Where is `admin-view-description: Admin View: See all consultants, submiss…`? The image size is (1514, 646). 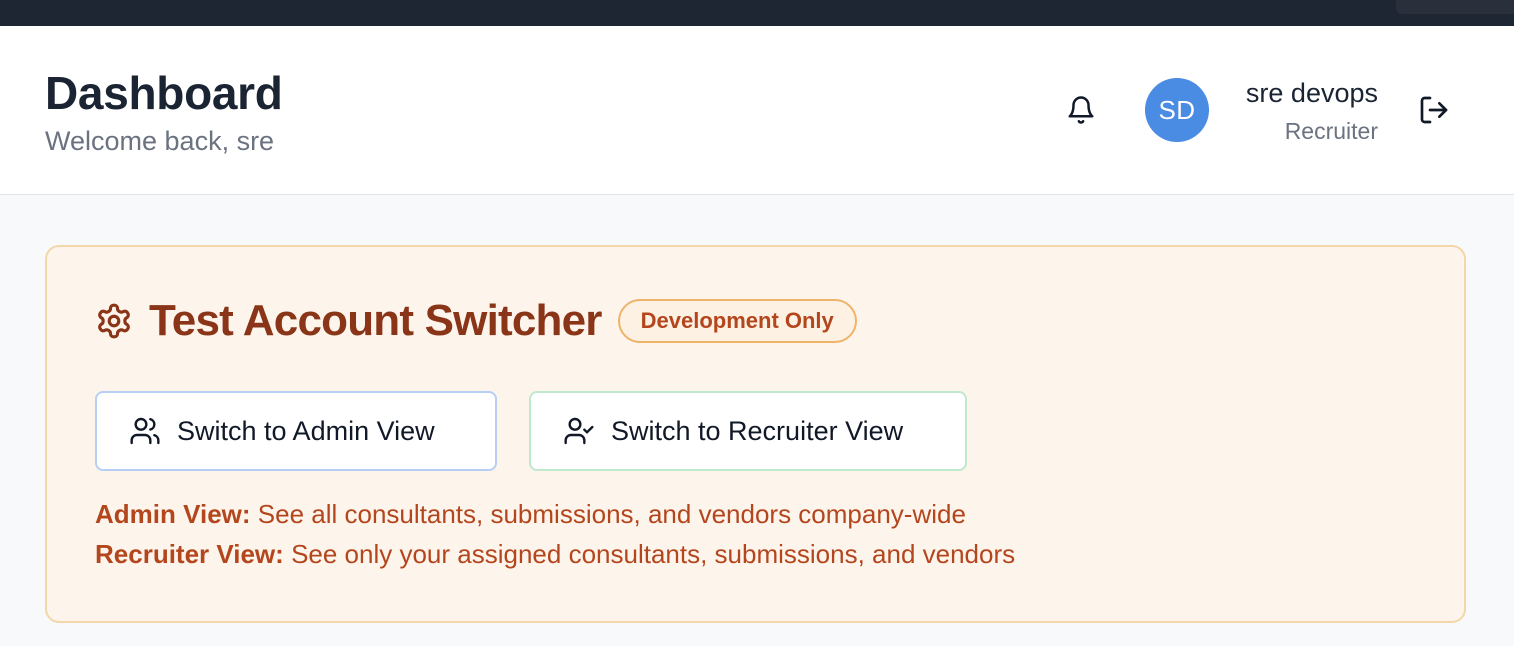
admin-view-description: Admin View: See all consultants, submiss… is located at coordinates (530, 514).